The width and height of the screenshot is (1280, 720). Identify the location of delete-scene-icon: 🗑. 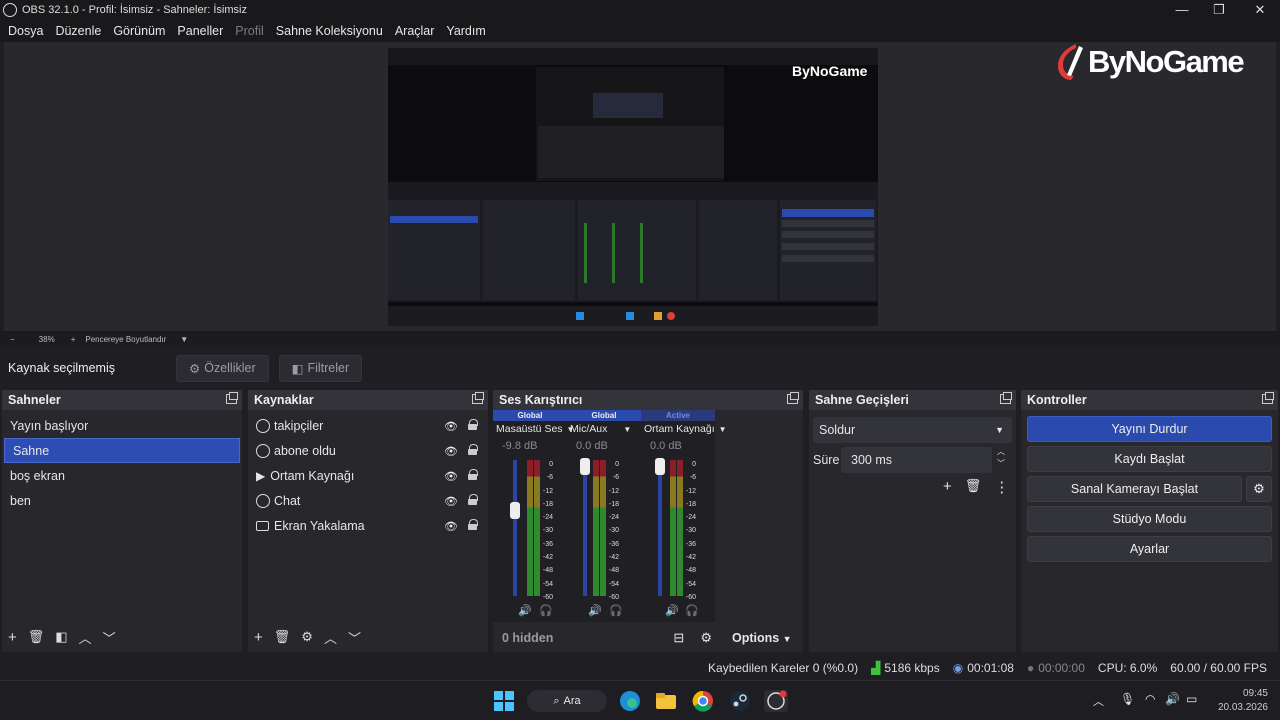
(36, 637).